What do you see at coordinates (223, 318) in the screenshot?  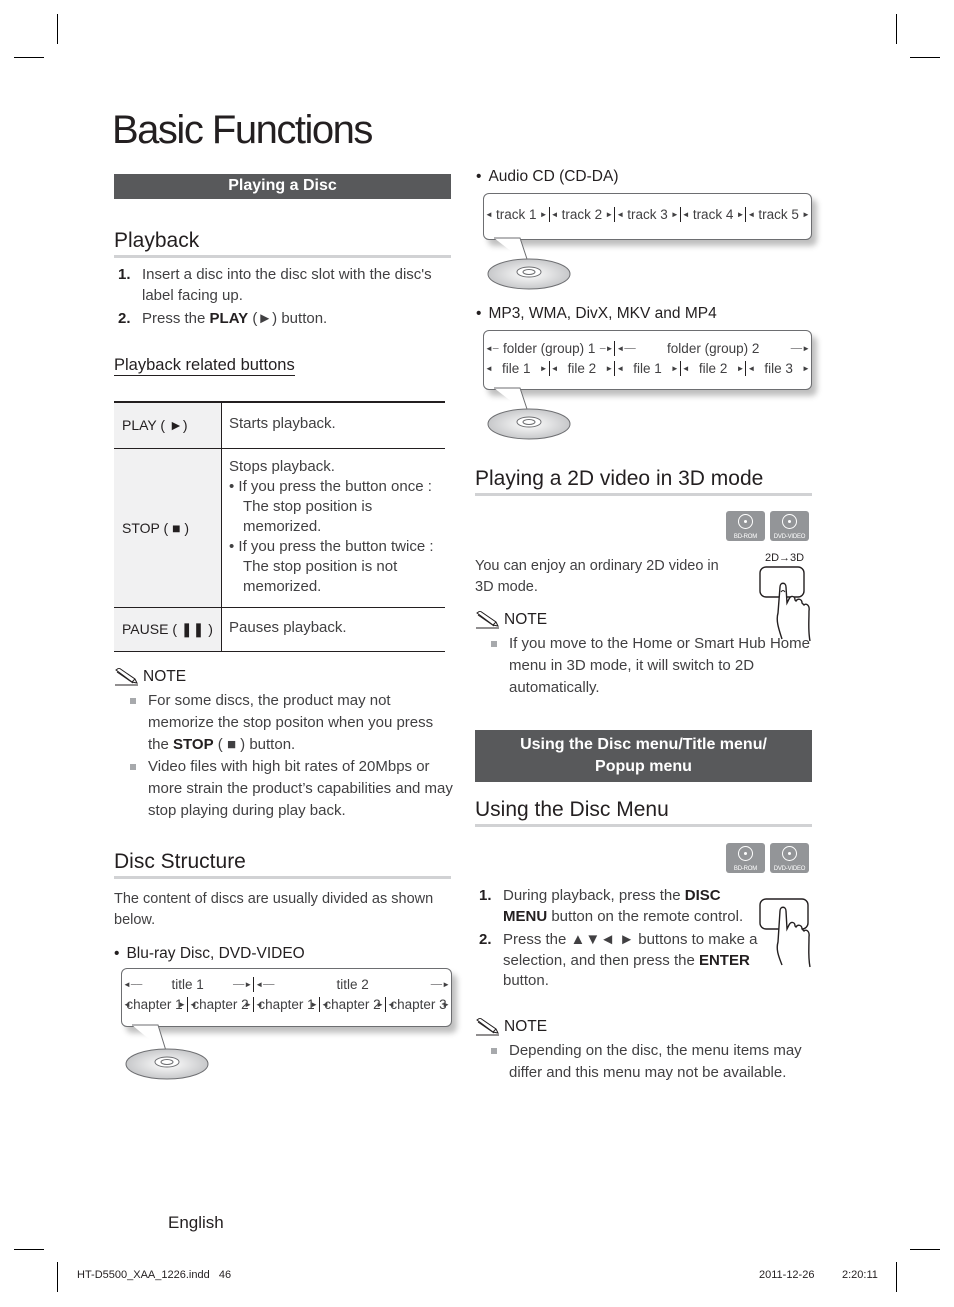 I see `step-item: 2. Press the PLAY (►) button.` at bounding box center [223, 318].